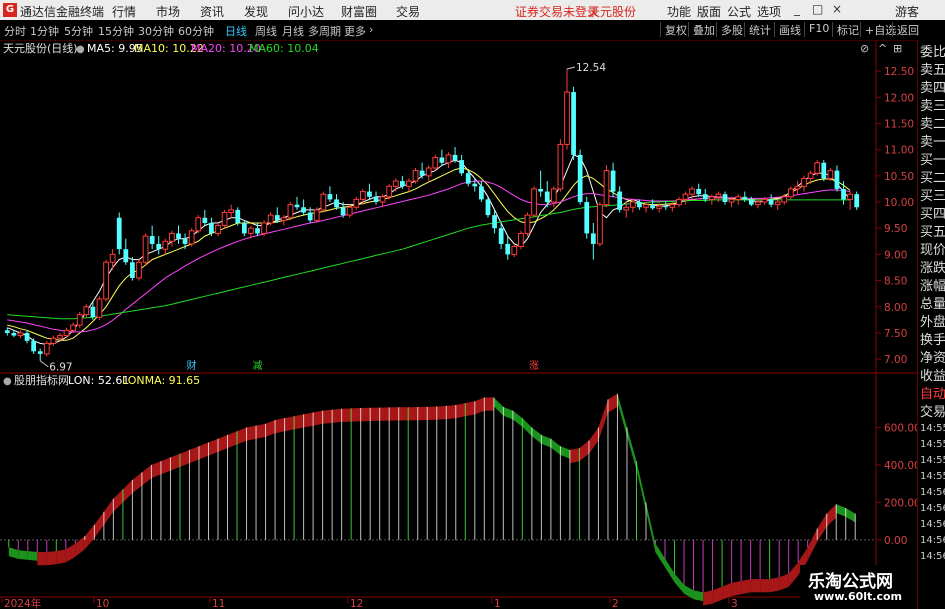 Image resolution: width=945 pixels, height=609 pixels. Describe the element at coordinates (359, 11) in the screenshot. I see `menu-caifuquan: 财富圈` at that location.